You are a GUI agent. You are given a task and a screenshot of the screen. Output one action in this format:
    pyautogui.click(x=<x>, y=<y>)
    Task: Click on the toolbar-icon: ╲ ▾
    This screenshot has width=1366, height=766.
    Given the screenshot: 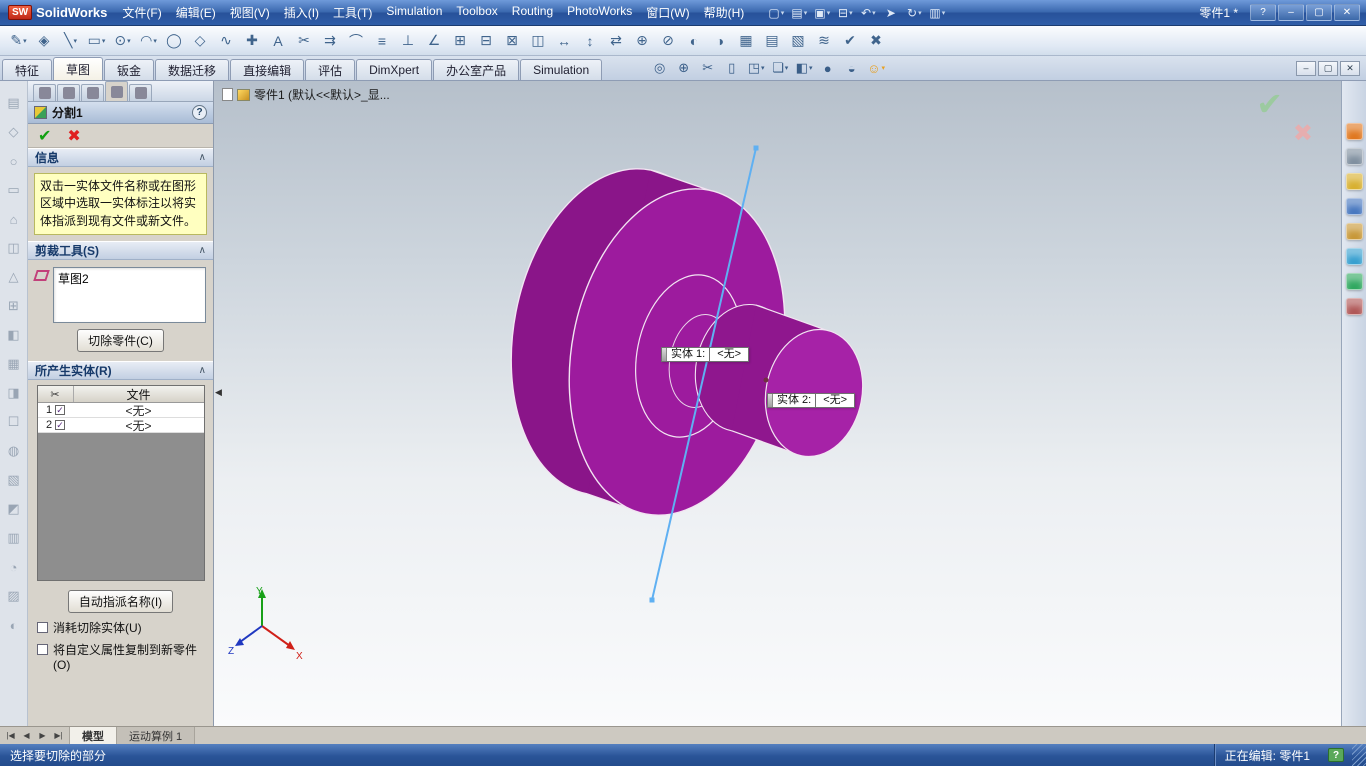 What is the action you would take?
    pyautogui.click(x=70, y=41)
    